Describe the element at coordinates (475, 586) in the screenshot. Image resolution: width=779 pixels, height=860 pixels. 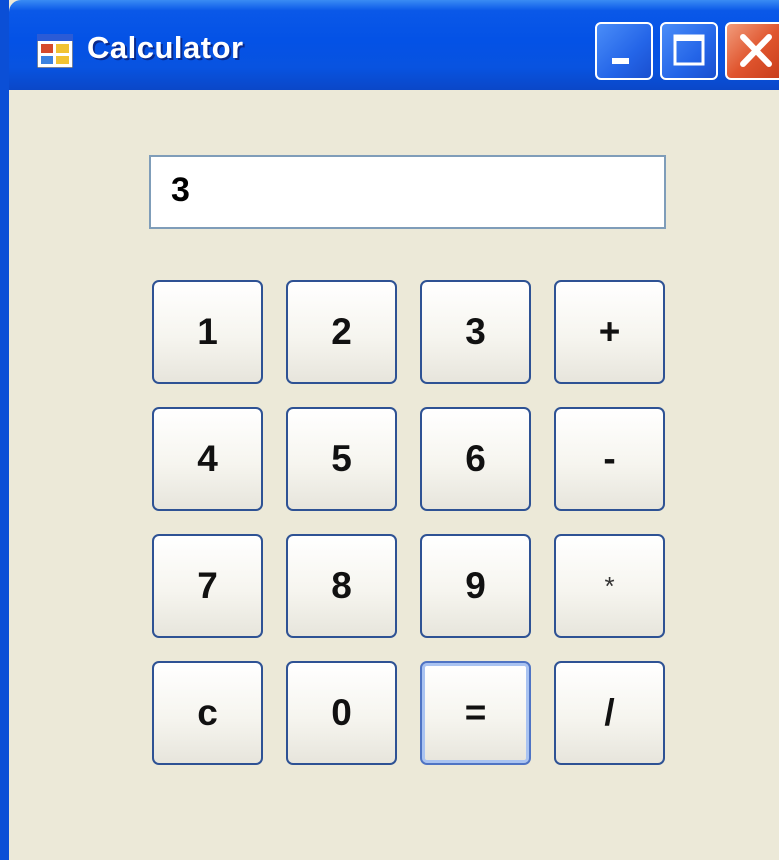
I see `key-9: 9` at that location.